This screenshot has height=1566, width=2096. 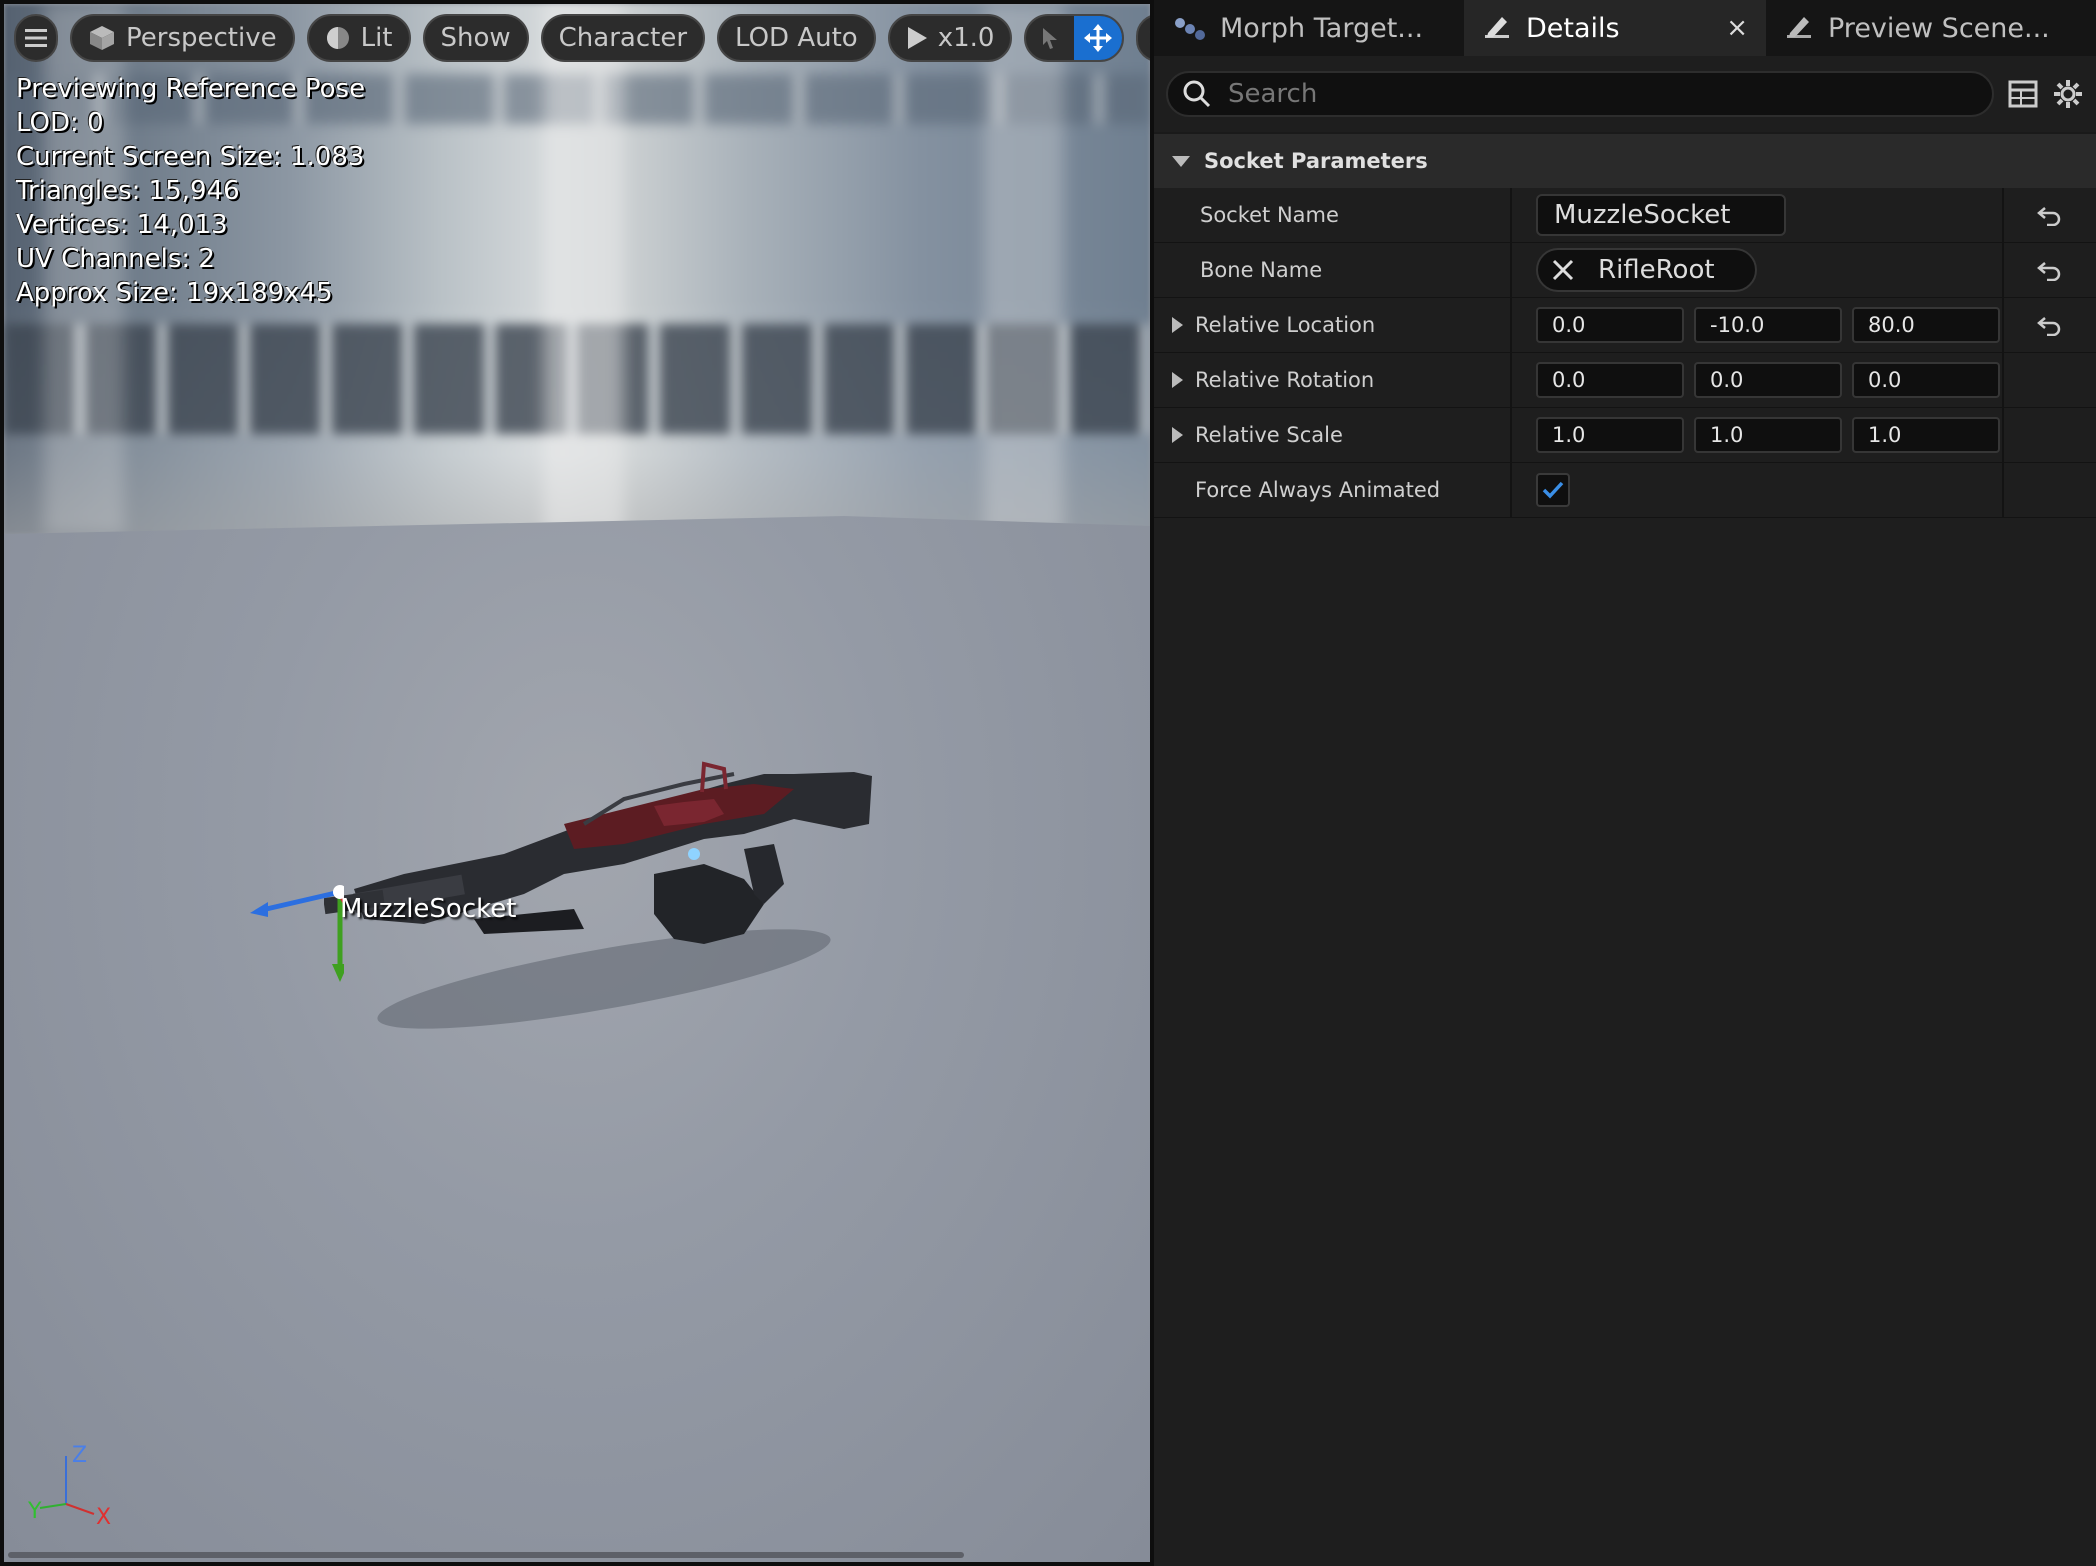 I want to click on socket-name-field: MuzzleSocket, so click(x=1661, y=215).